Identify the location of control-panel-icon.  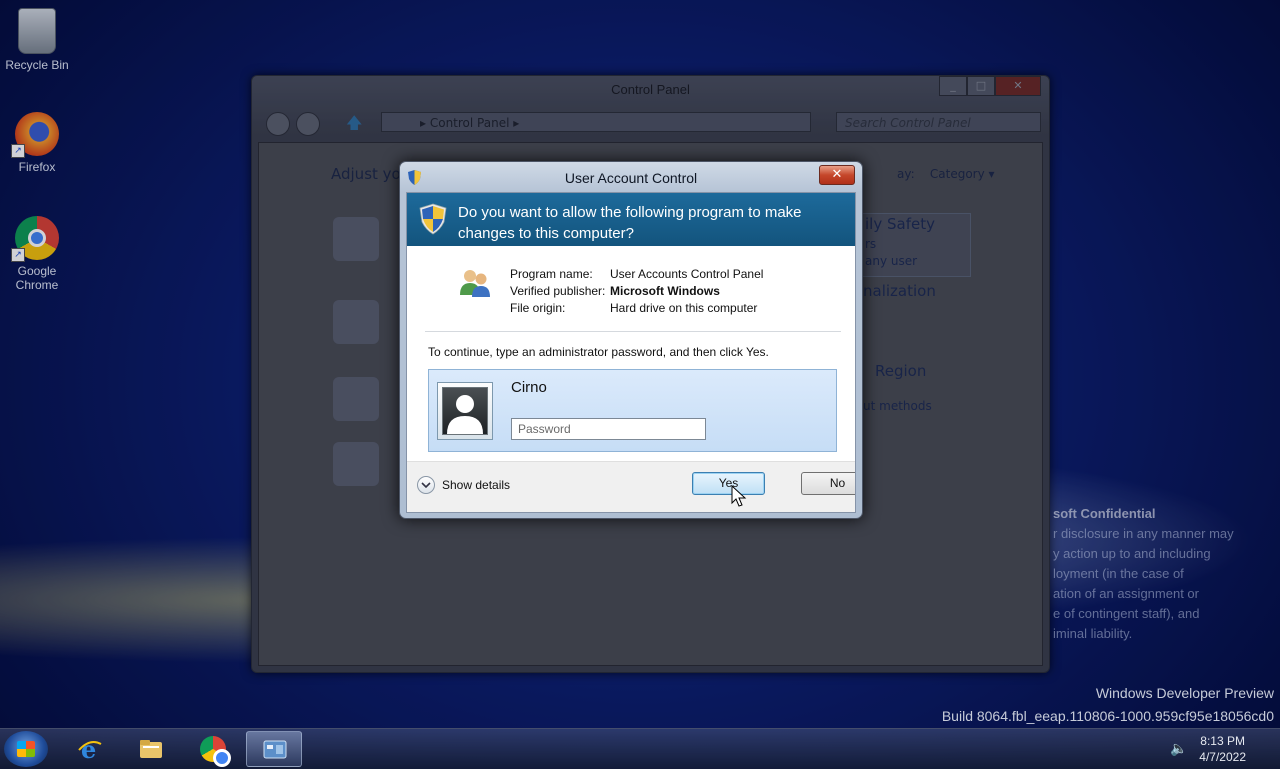
(275, 749).